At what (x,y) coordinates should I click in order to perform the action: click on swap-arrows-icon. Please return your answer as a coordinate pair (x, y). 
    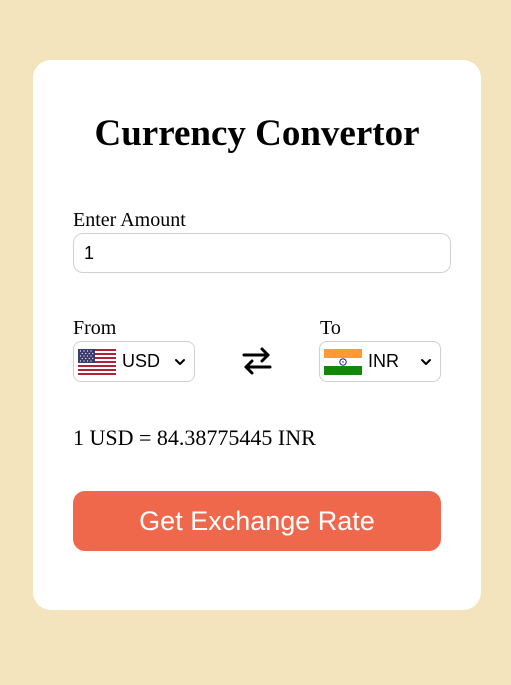
    Looking at the image, I should click on (257, 361).